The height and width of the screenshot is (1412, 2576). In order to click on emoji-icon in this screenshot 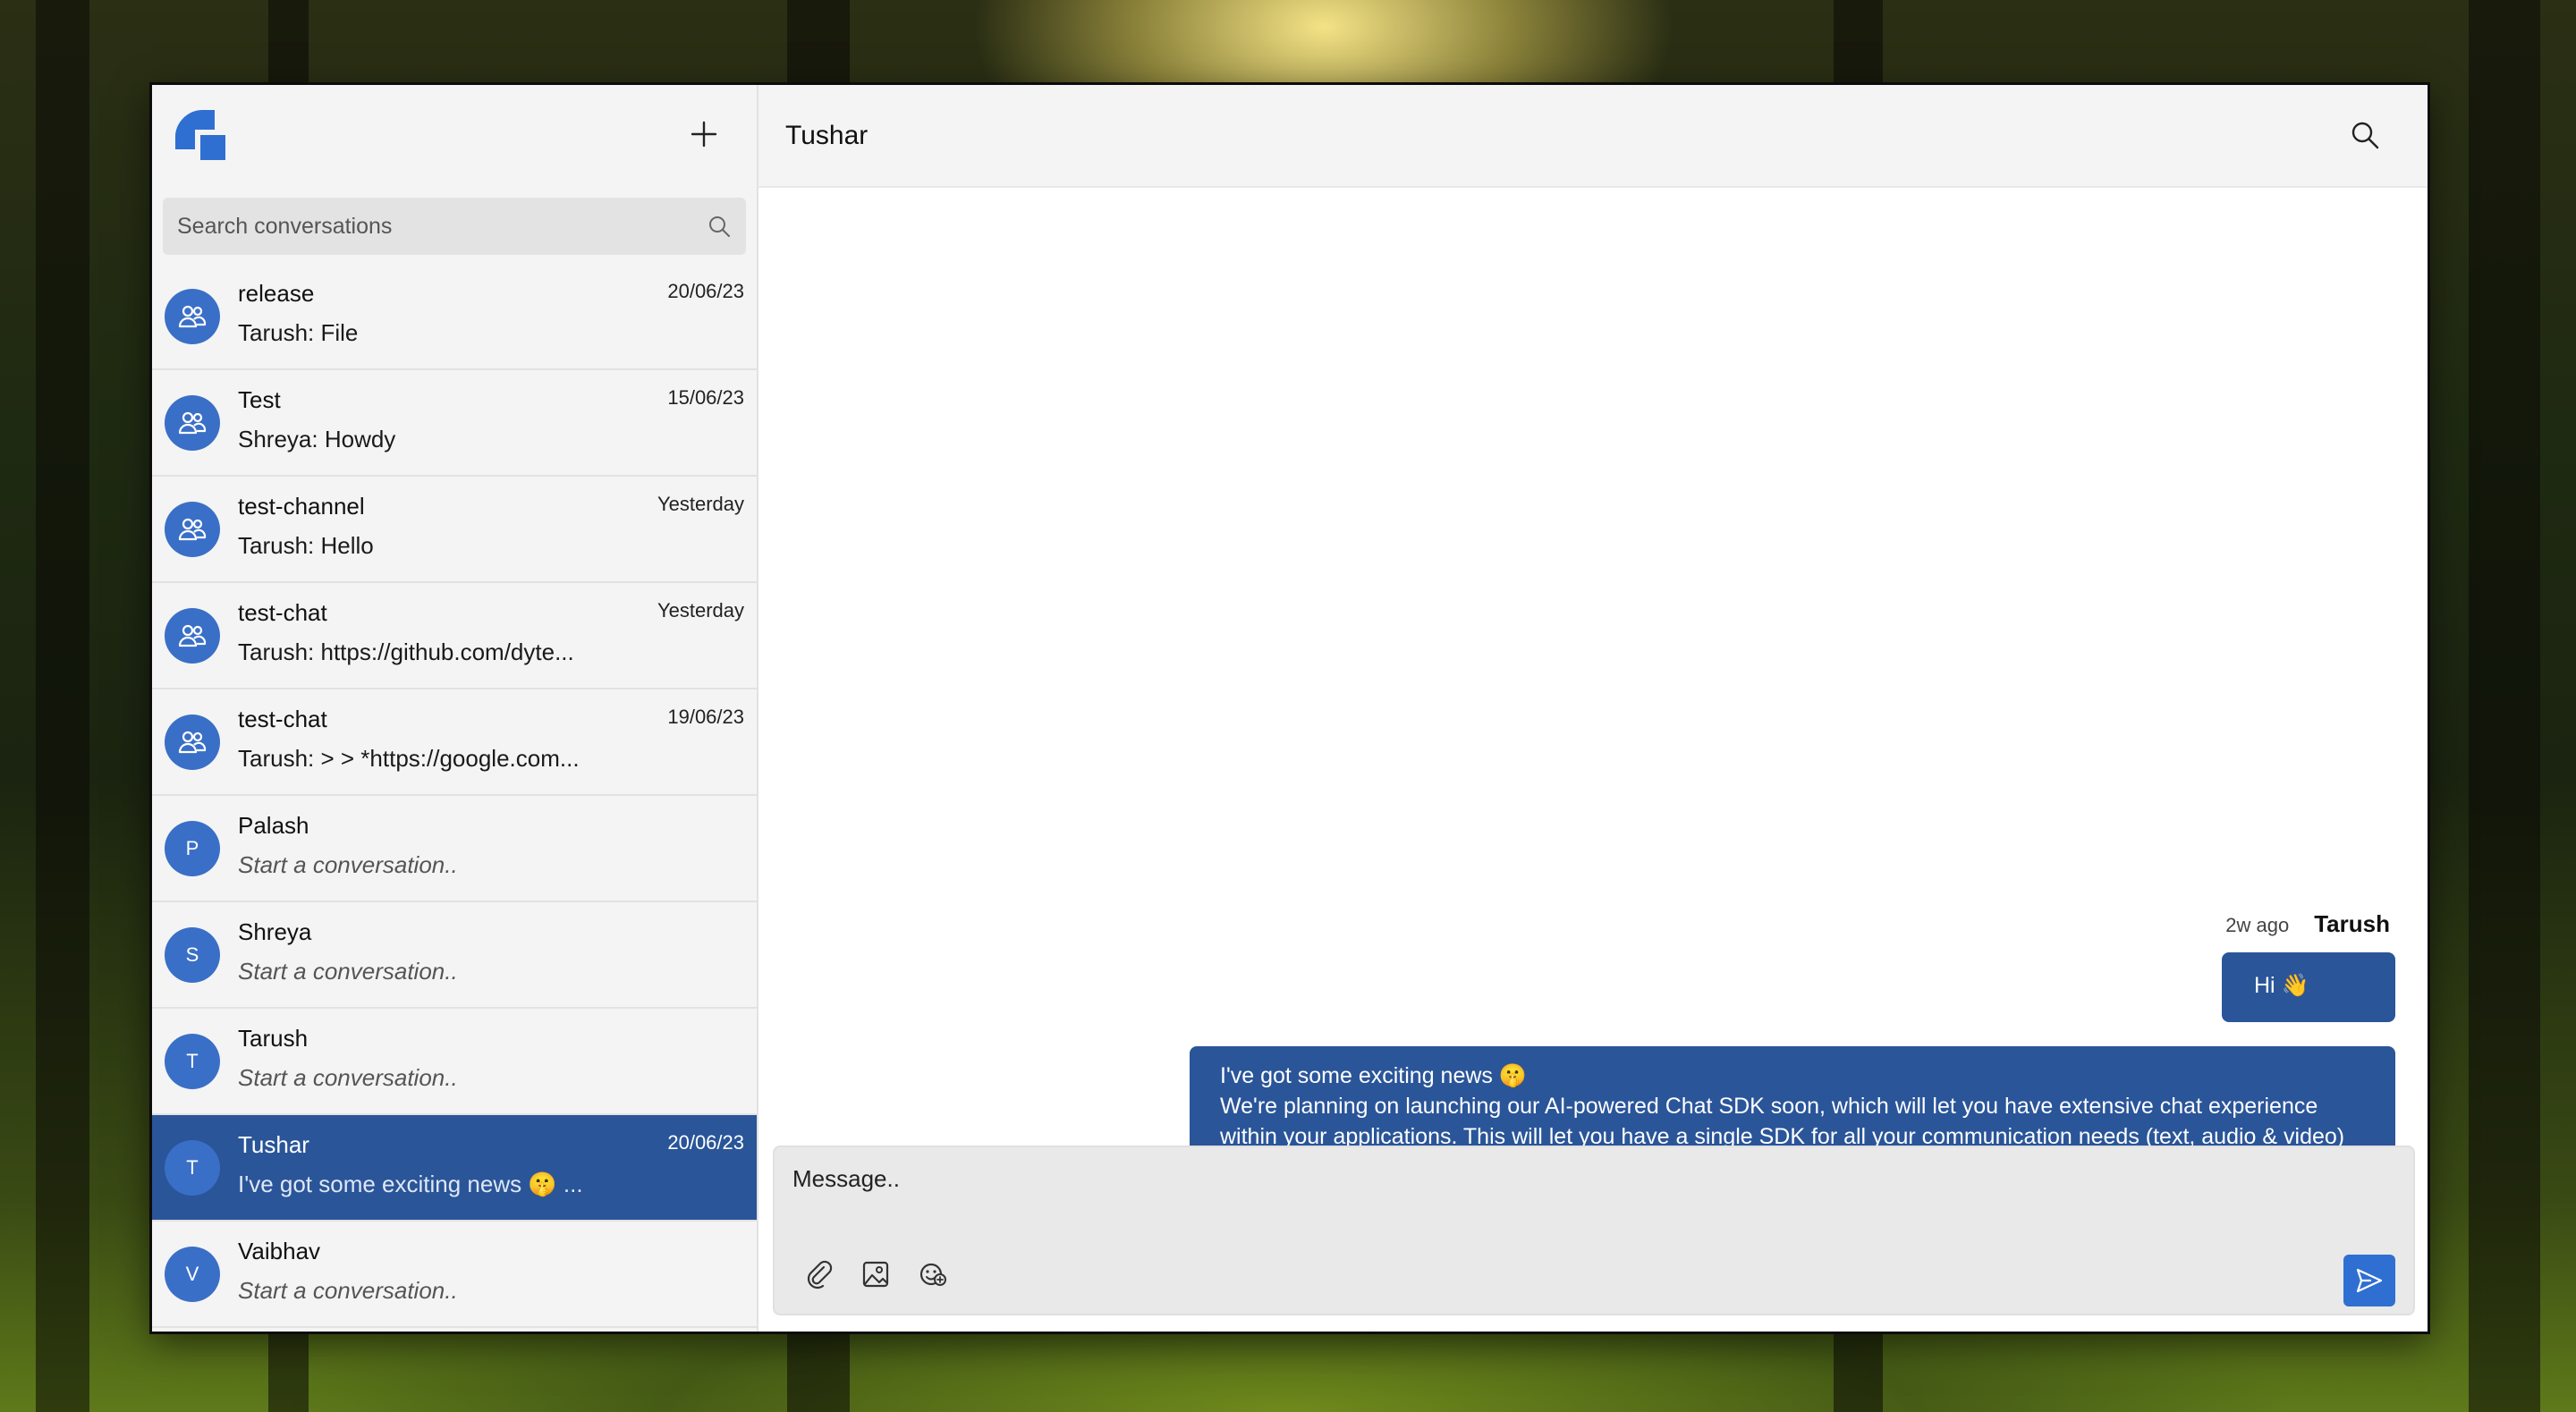, I will do `click(932, 1274)`.